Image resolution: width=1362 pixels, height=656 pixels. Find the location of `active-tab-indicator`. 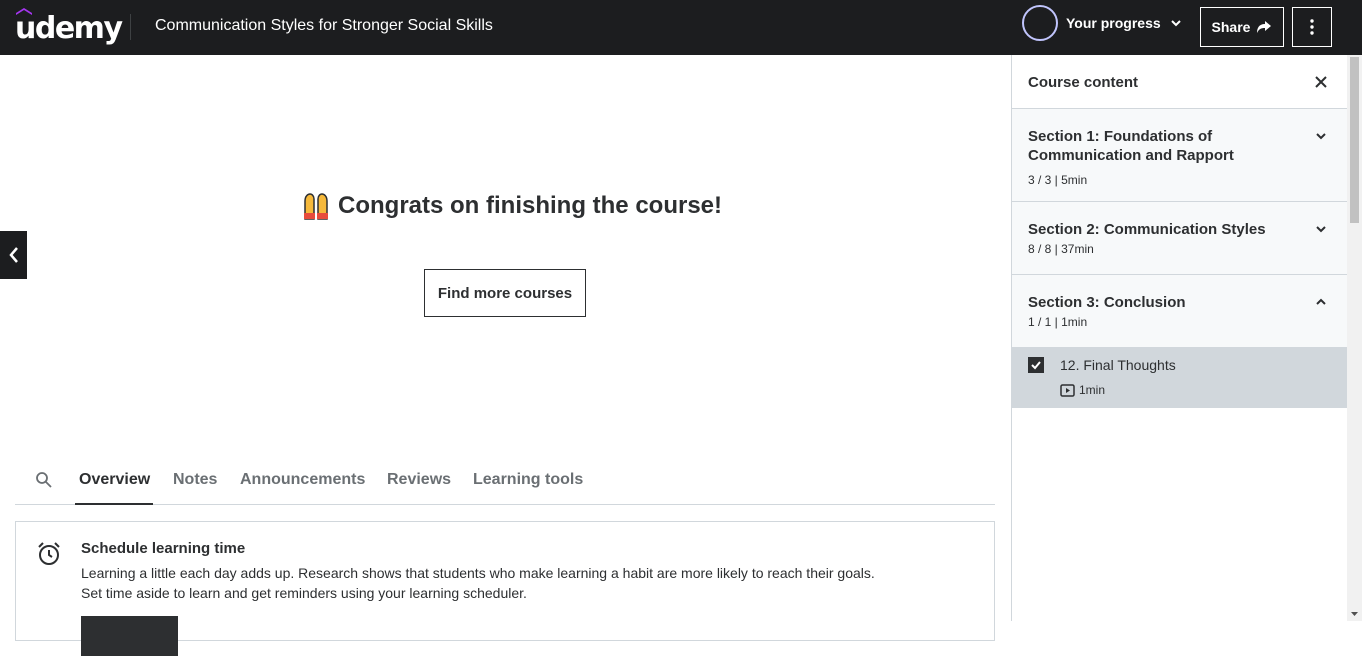

active-tab-indicator is located at coordinates (114, 504).